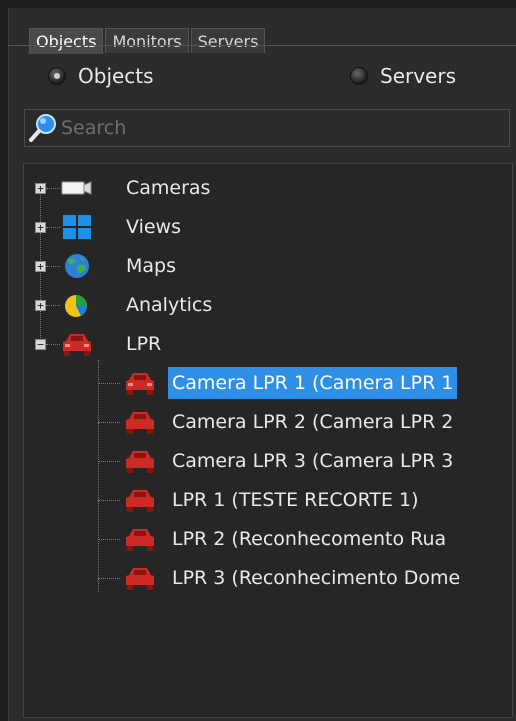 This screenshot has width=516, height=721. What do you see at coordinates (77, 266) in the screenshot?
I see `globe-icon` at bounding box center [77, 266].